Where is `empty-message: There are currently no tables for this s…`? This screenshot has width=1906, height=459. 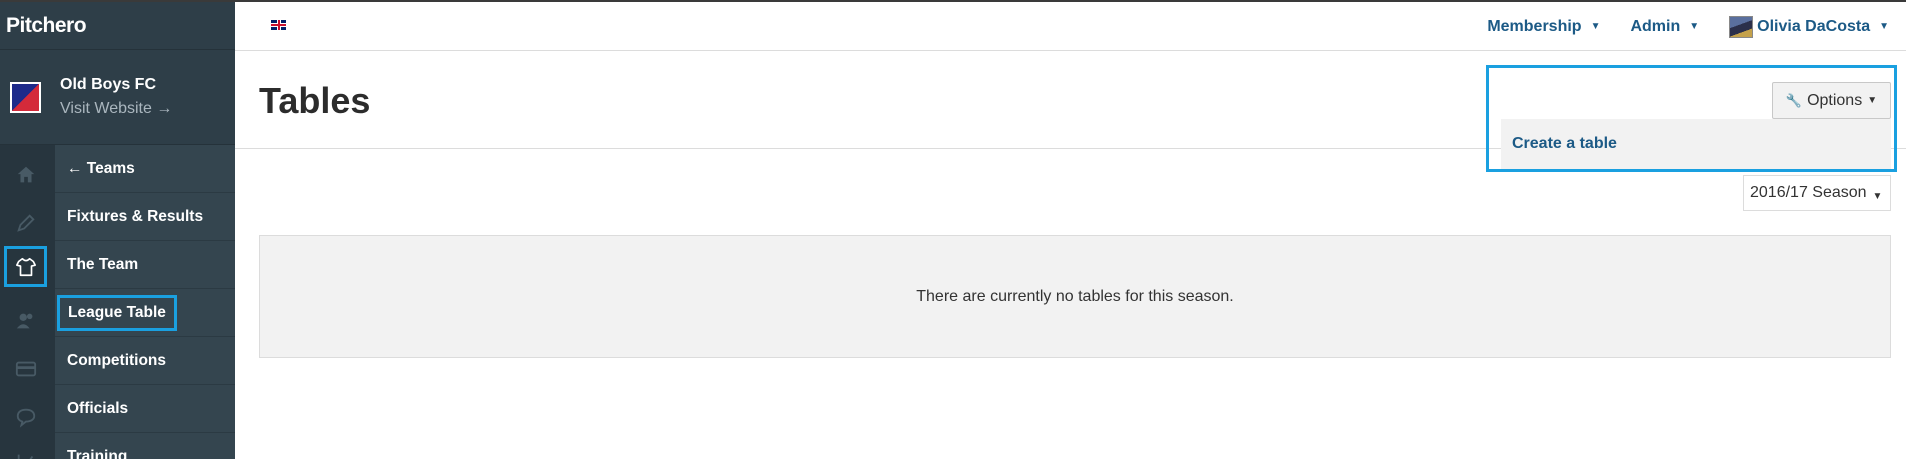 empty-message: There are currently no tables for this s… is located at coordinates (1075, 296).